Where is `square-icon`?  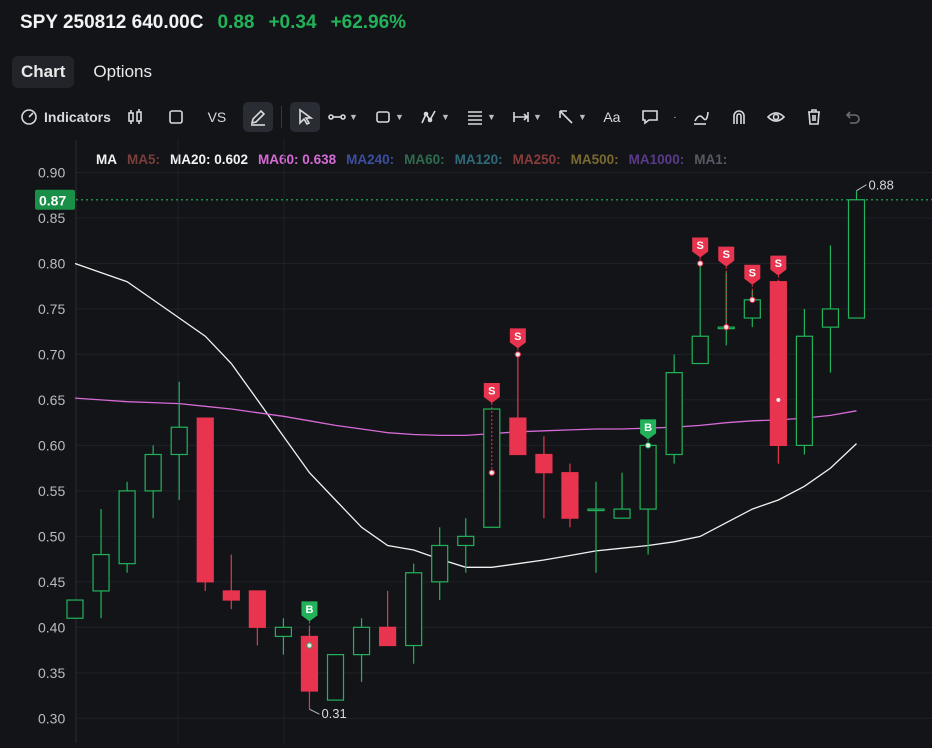 square-icon is located at coordinates (176, 117).